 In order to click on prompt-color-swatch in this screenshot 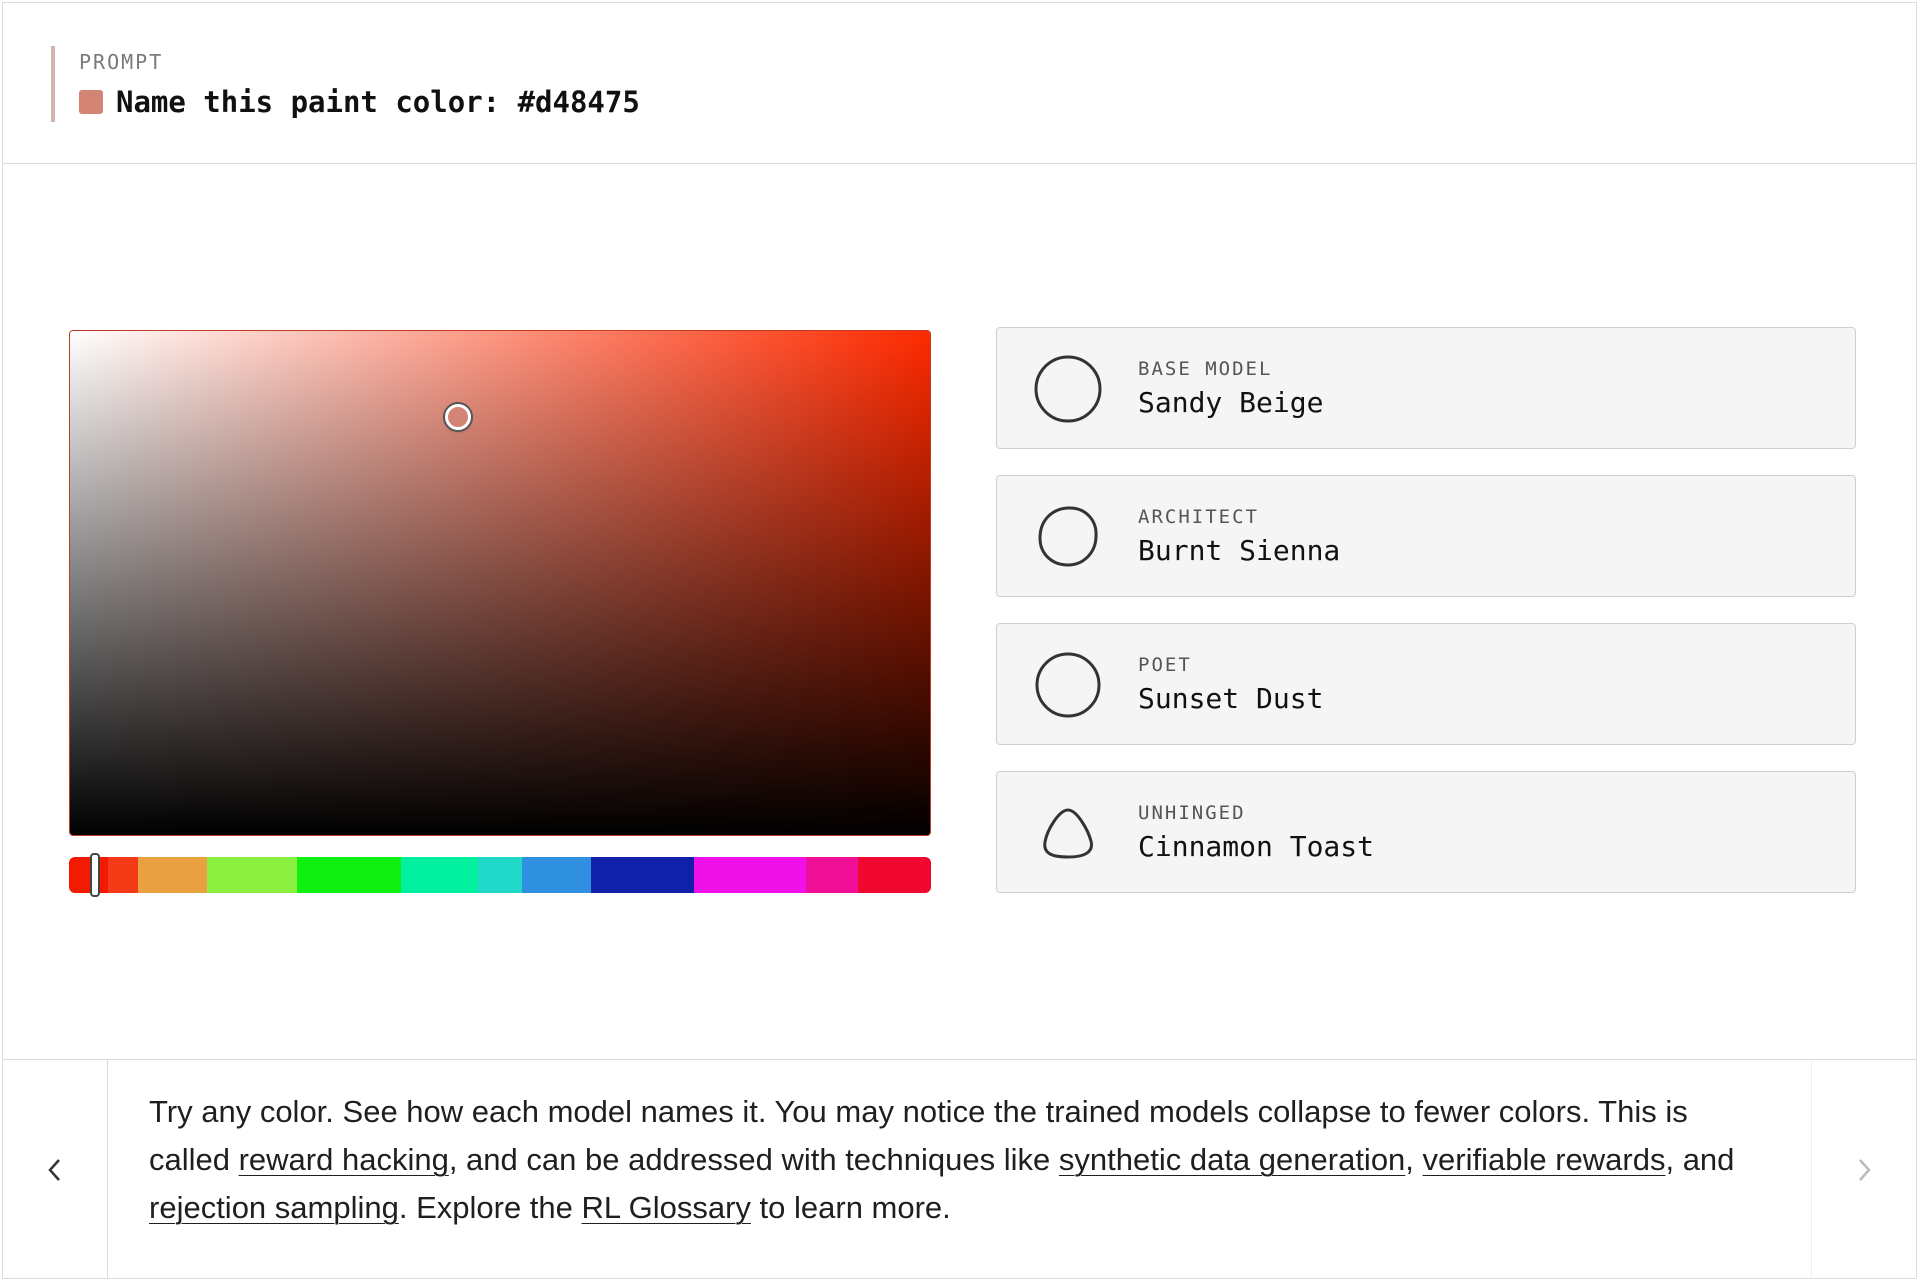, I will do `click(91, 102)`.